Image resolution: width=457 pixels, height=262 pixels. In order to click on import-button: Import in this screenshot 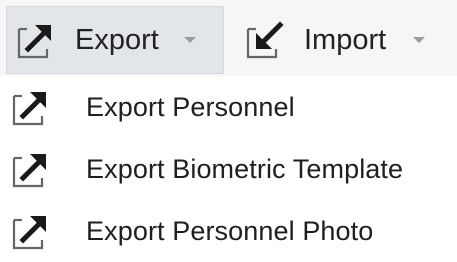, I will do `click(342, 40)`.